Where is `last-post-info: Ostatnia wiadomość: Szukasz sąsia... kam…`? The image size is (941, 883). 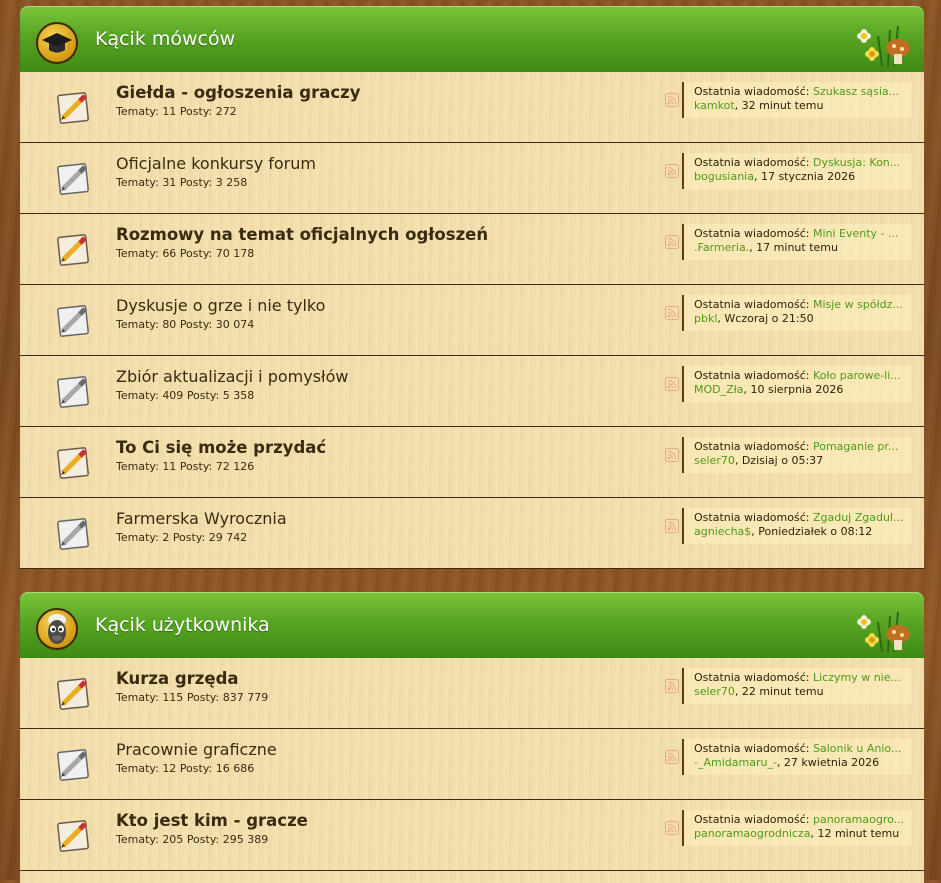
last-post-info: Ostatnia wiadomość: Szukasz sąsia... kam… is located at coordinates (797, 100).